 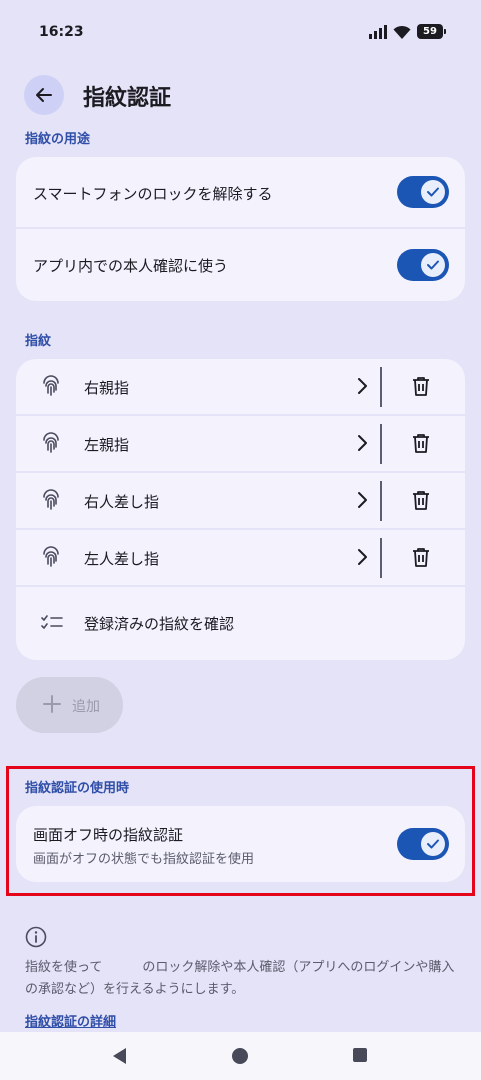 What do you see at coordinates (122, 559) in the screenshot?
I see `fingerprint-name: 左人差し指` at bounding box center [122, 559].